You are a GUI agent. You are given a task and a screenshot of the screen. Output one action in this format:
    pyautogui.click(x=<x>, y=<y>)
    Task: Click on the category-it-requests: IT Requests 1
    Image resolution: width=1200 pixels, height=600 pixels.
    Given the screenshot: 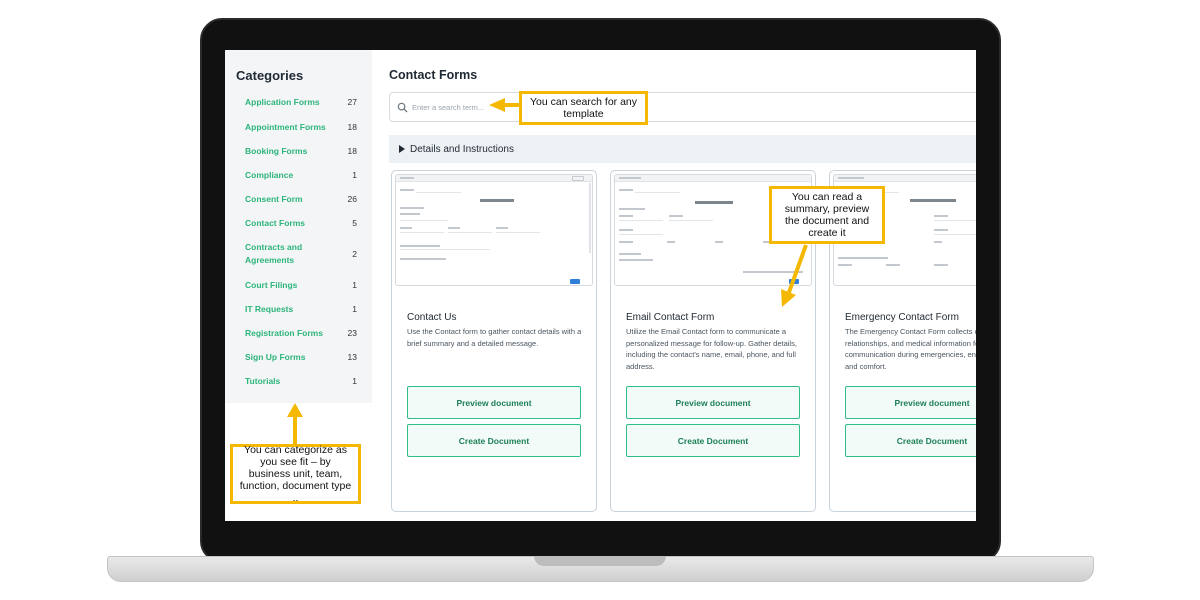 What is the action you would take?
    pyautogui.click(x=301, y=313)
    